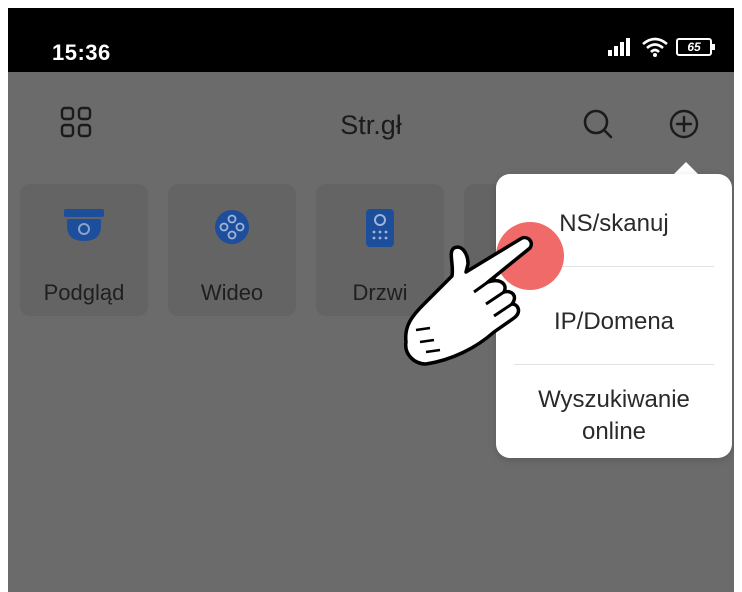 The width and height of the screenshot is (742, 592). I want to click on menu-item-online-search: Wyszukiwanie online, so click(614, 416).